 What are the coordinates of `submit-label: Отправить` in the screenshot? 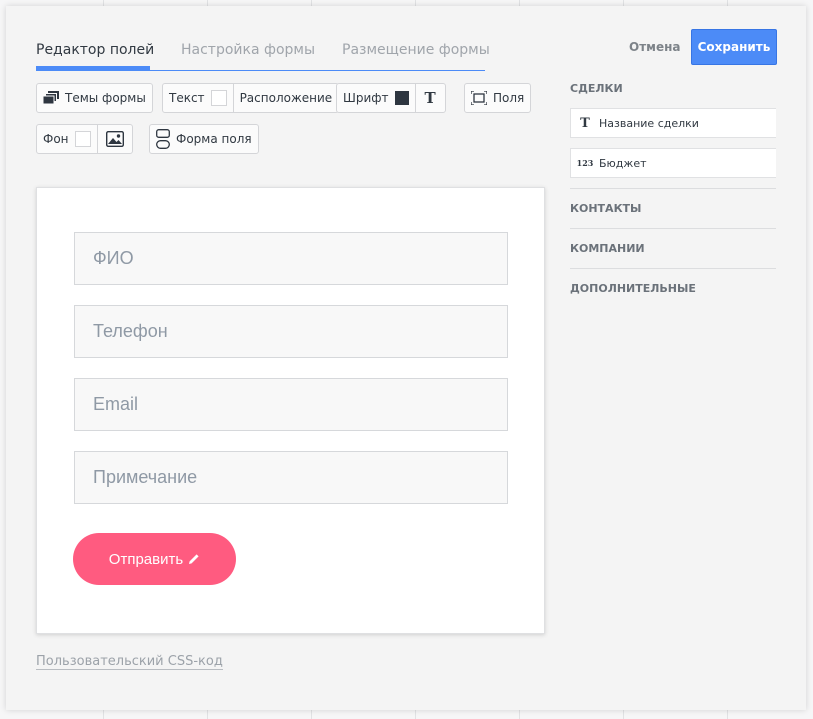 It's located at (146, 559).